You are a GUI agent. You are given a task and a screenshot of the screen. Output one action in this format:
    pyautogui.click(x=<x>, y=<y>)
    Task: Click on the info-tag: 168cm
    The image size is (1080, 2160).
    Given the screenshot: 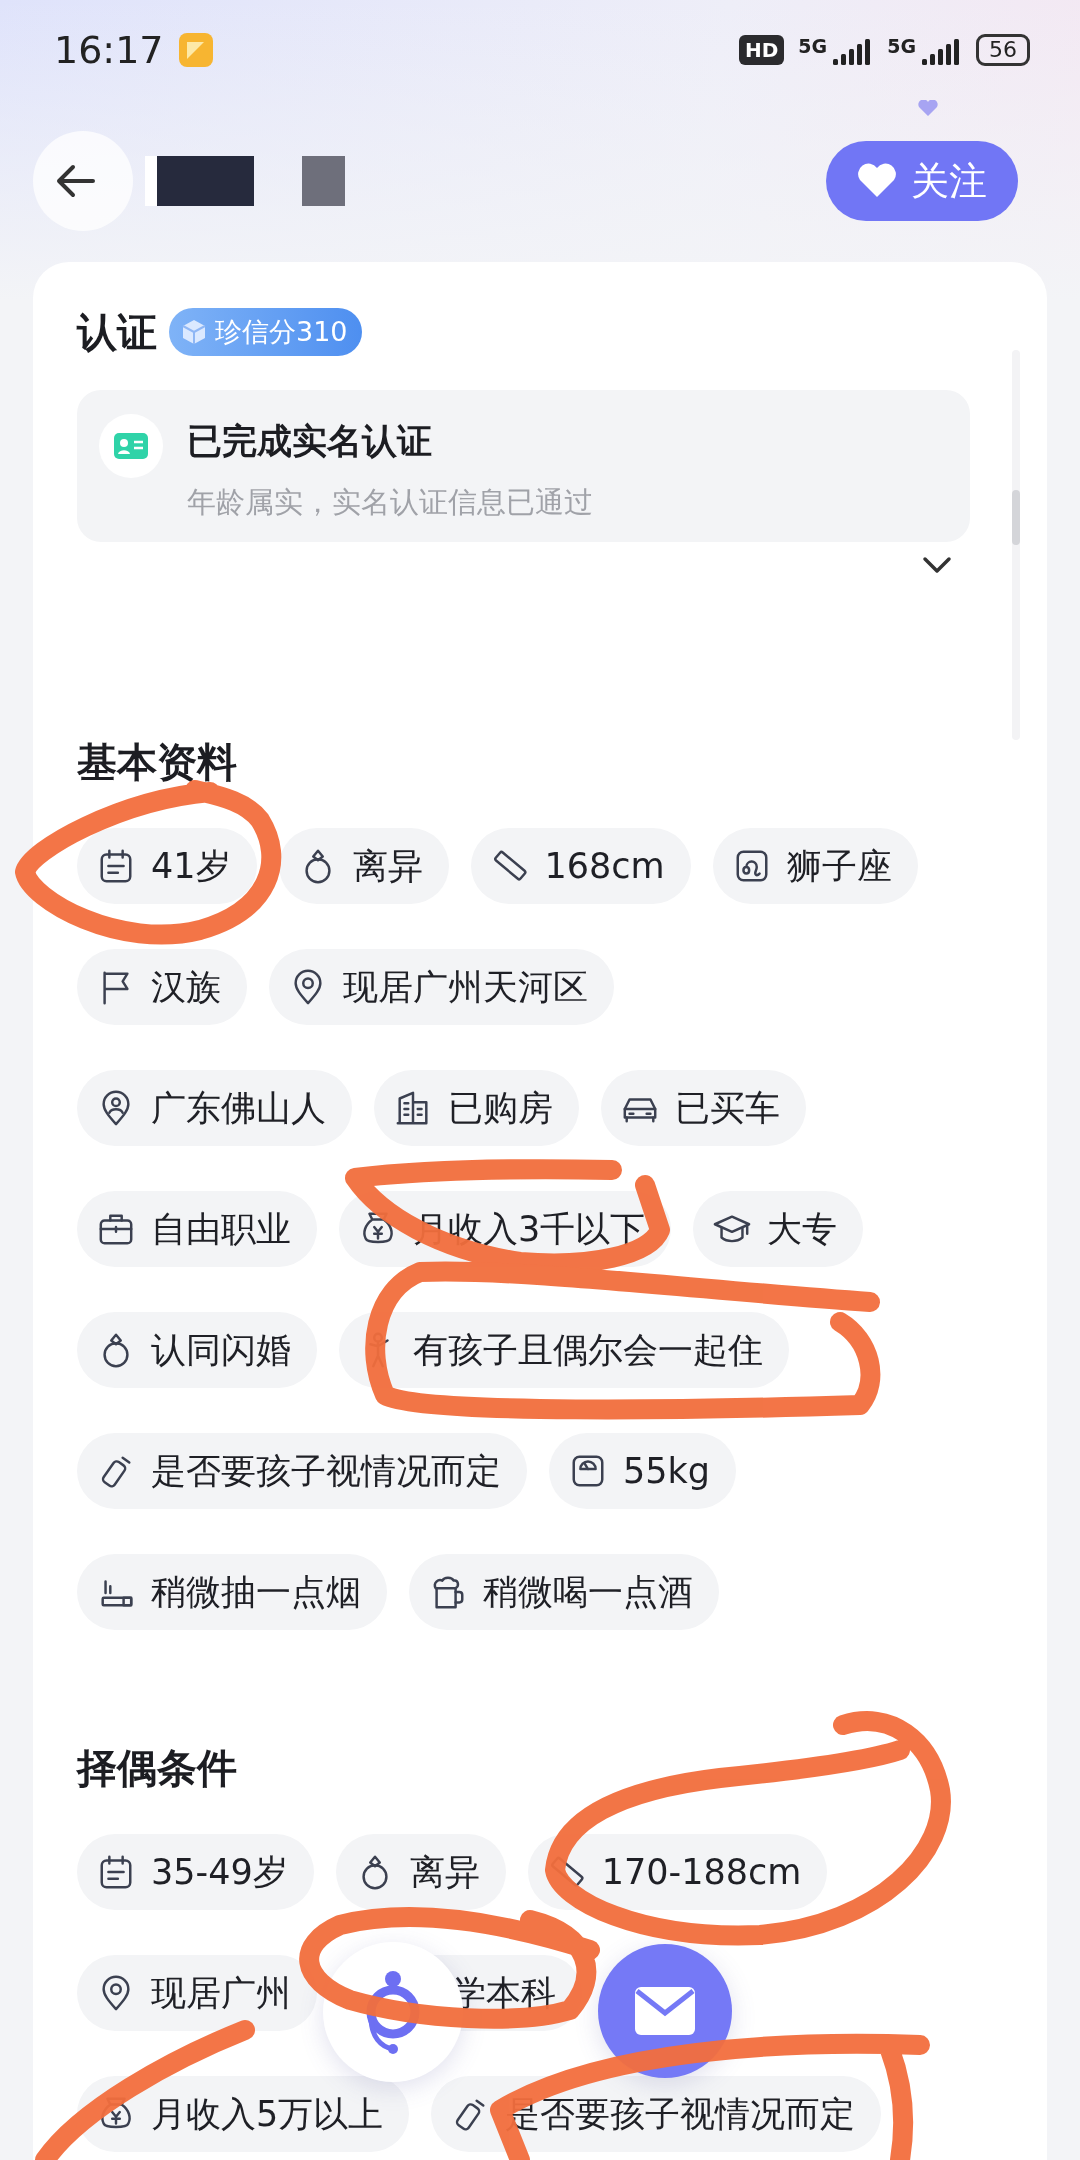 What is the action you would take?
    pyautogui.click(x=580, y=866)
    